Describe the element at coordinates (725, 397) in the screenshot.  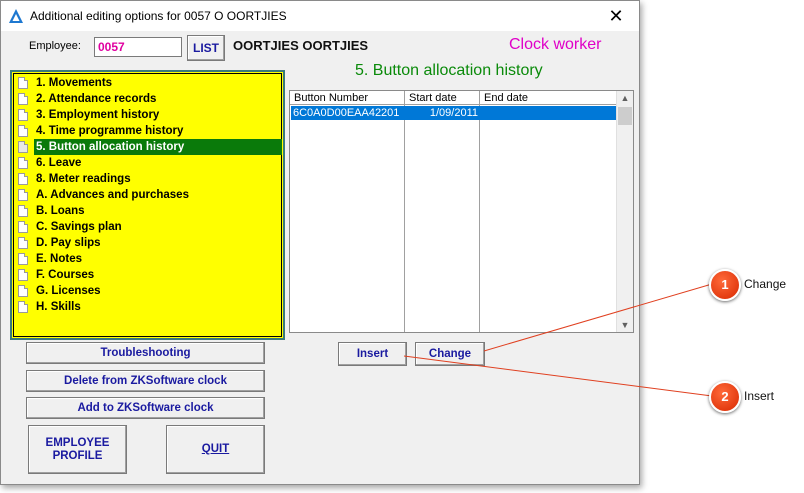
I see `callout-badge-2: 2` at that location.